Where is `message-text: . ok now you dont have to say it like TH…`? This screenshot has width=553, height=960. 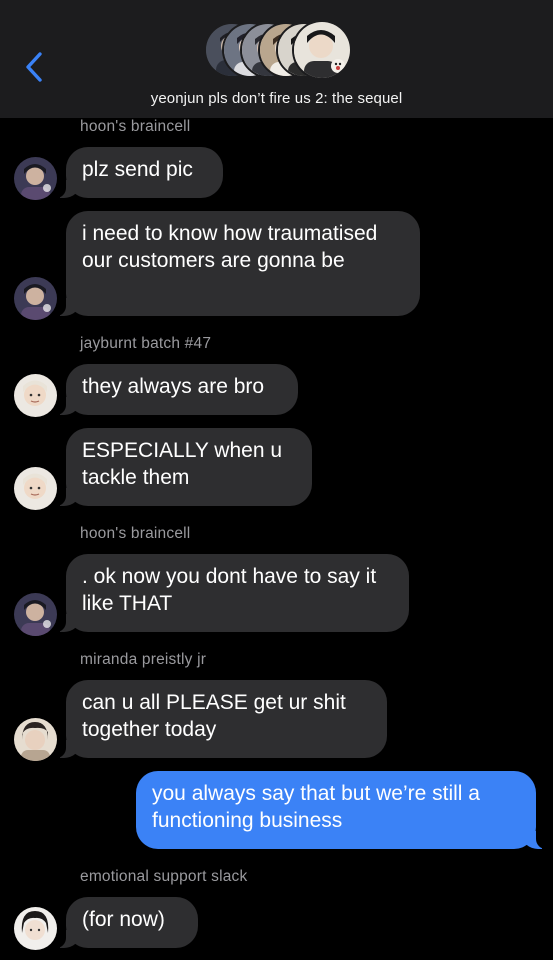
message-text: . ok now you dont have to say it like TH… is located at coordinates (229, 590).